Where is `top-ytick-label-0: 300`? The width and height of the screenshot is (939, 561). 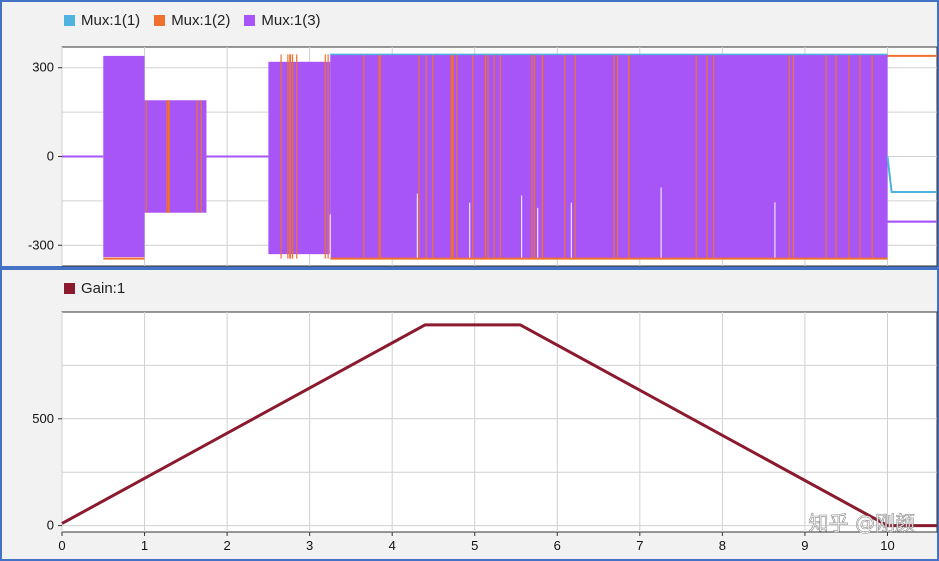 top-ytick-label-0: 300 is located at coordinates (43, 67).